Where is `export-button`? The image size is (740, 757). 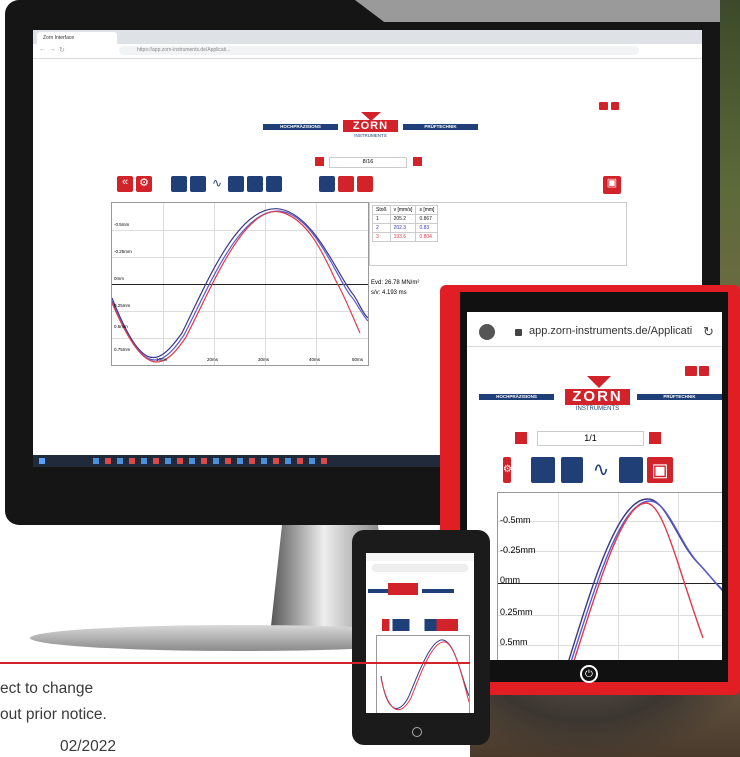
export-button is located at coordinates (327, 184).